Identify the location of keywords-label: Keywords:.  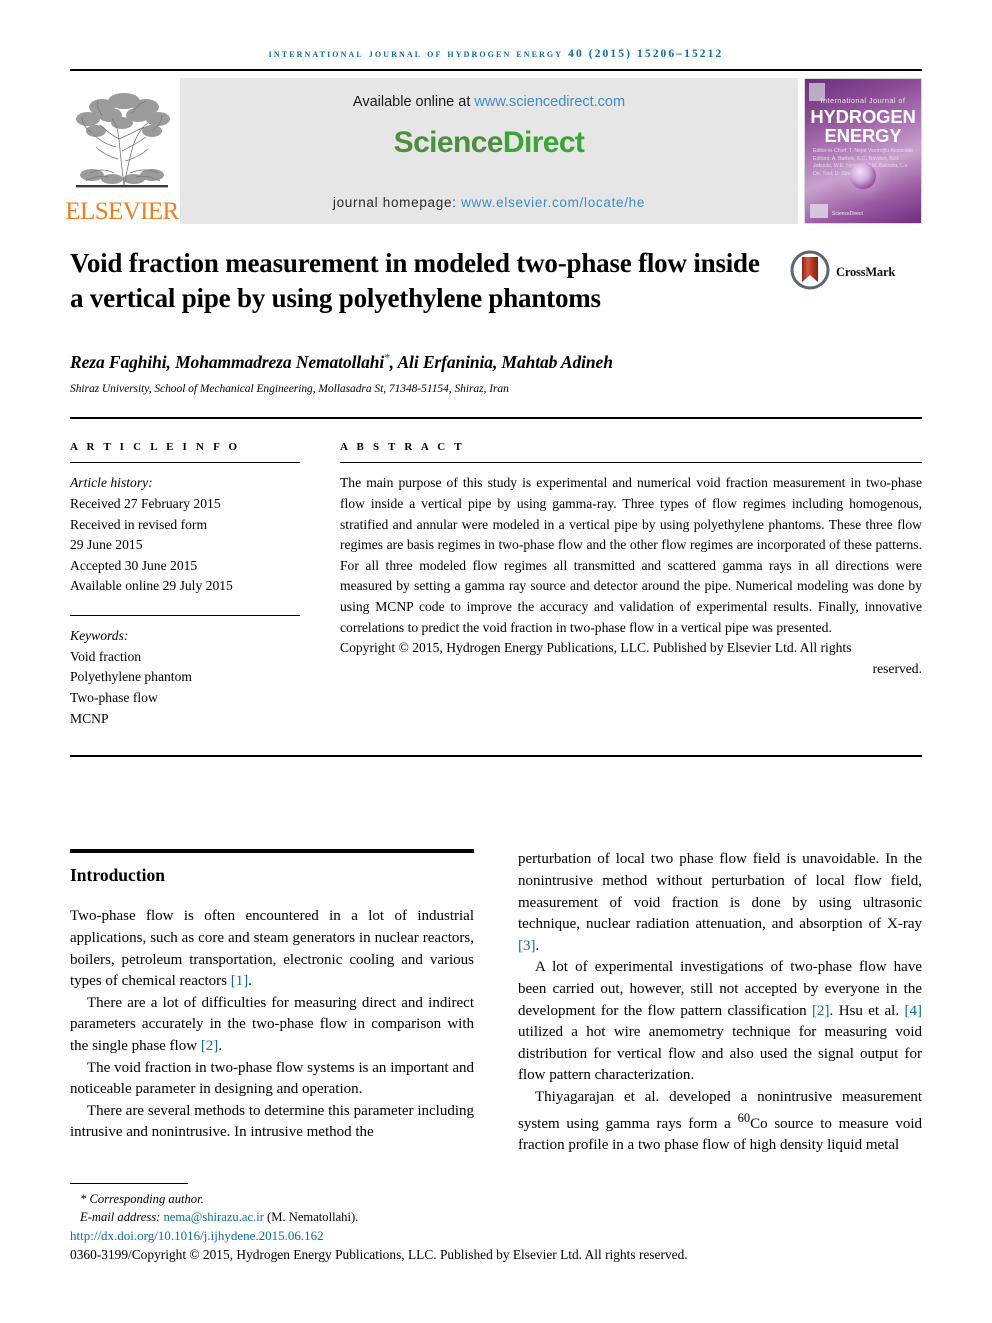
(99, 636).